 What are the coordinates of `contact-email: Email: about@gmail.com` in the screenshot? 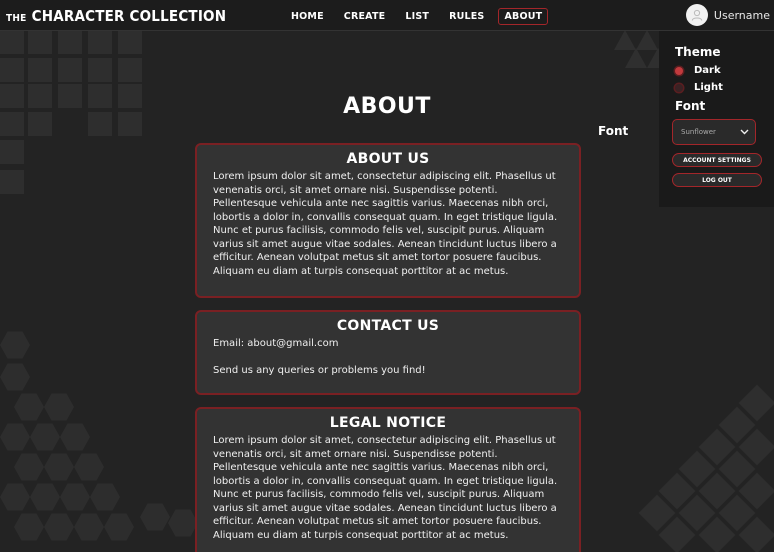 It's located at (276, 343).